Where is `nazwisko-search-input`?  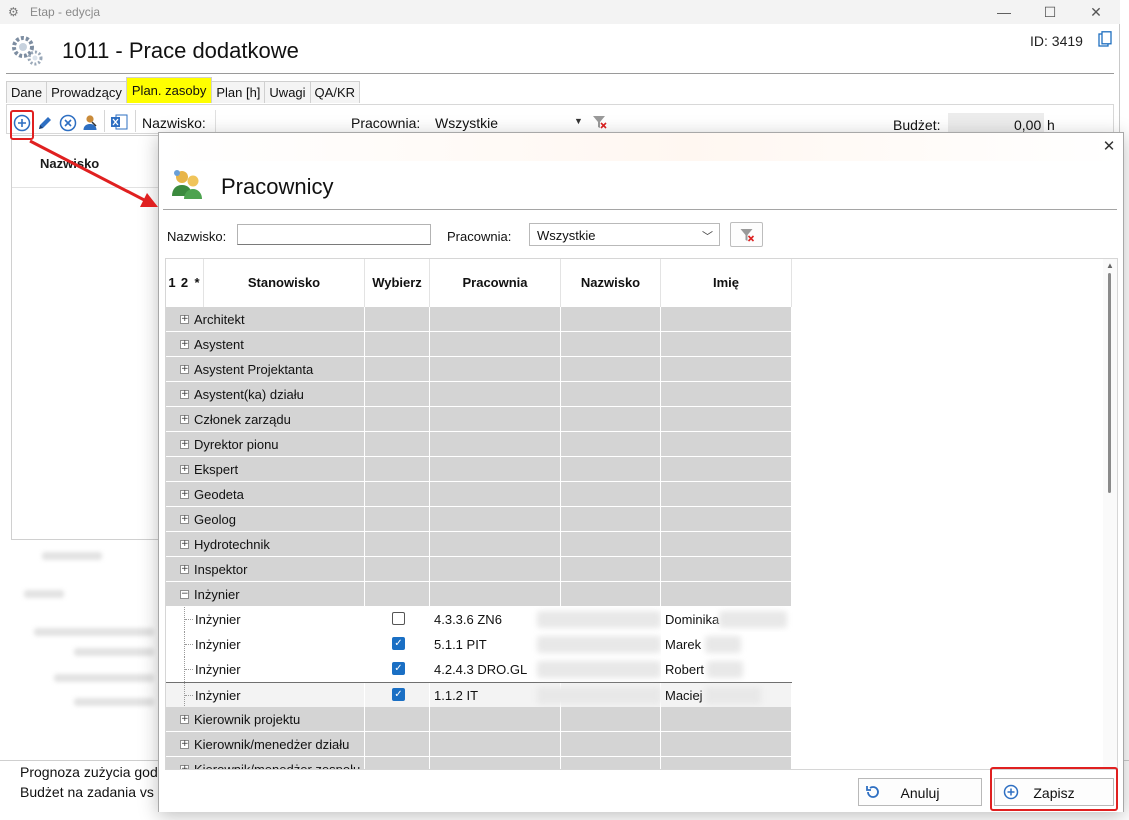
nazwisko-search-input is located at coordinates (334, 234).